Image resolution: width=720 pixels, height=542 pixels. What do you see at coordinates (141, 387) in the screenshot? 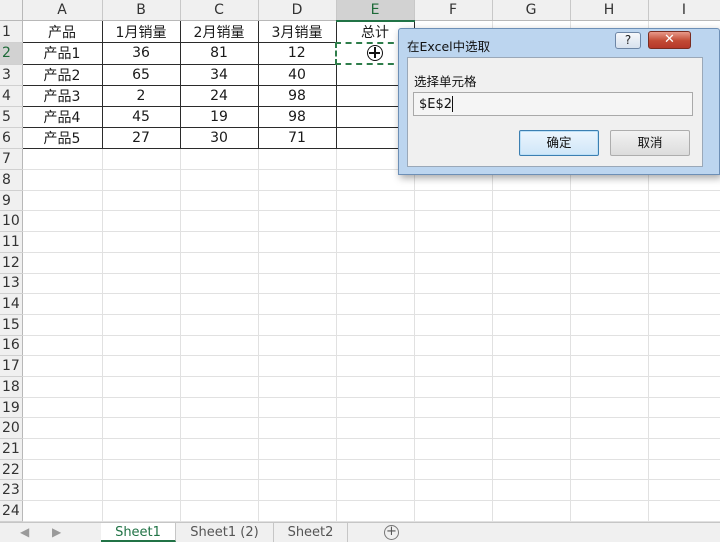
I see `cell-b18` at bounding box center [141, 387].